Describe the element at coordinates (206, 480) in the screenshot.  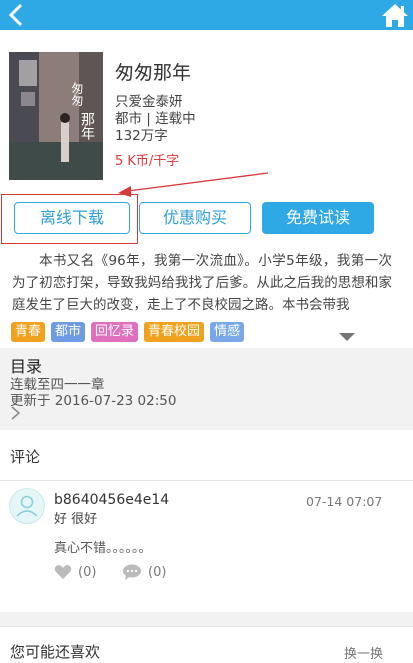
I see `divider` at that location.